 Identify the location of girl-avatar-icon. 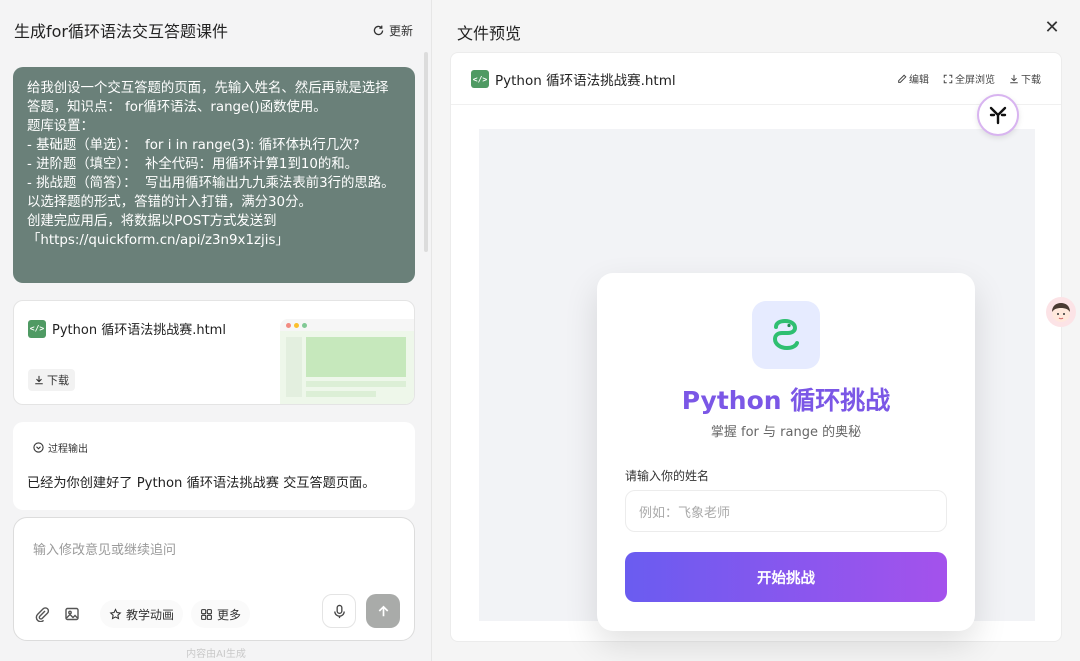
(1061, 312).